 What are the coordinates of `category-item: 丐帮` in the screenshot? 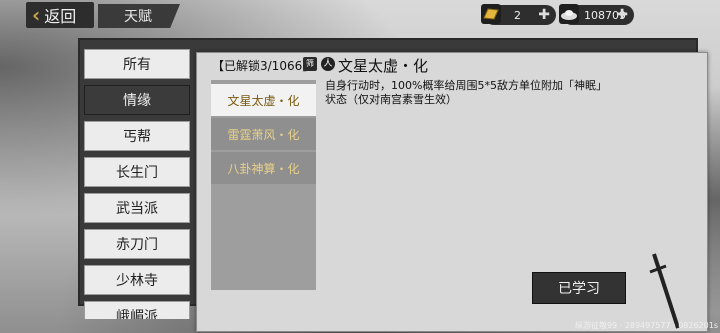 It's located at (137, 136).